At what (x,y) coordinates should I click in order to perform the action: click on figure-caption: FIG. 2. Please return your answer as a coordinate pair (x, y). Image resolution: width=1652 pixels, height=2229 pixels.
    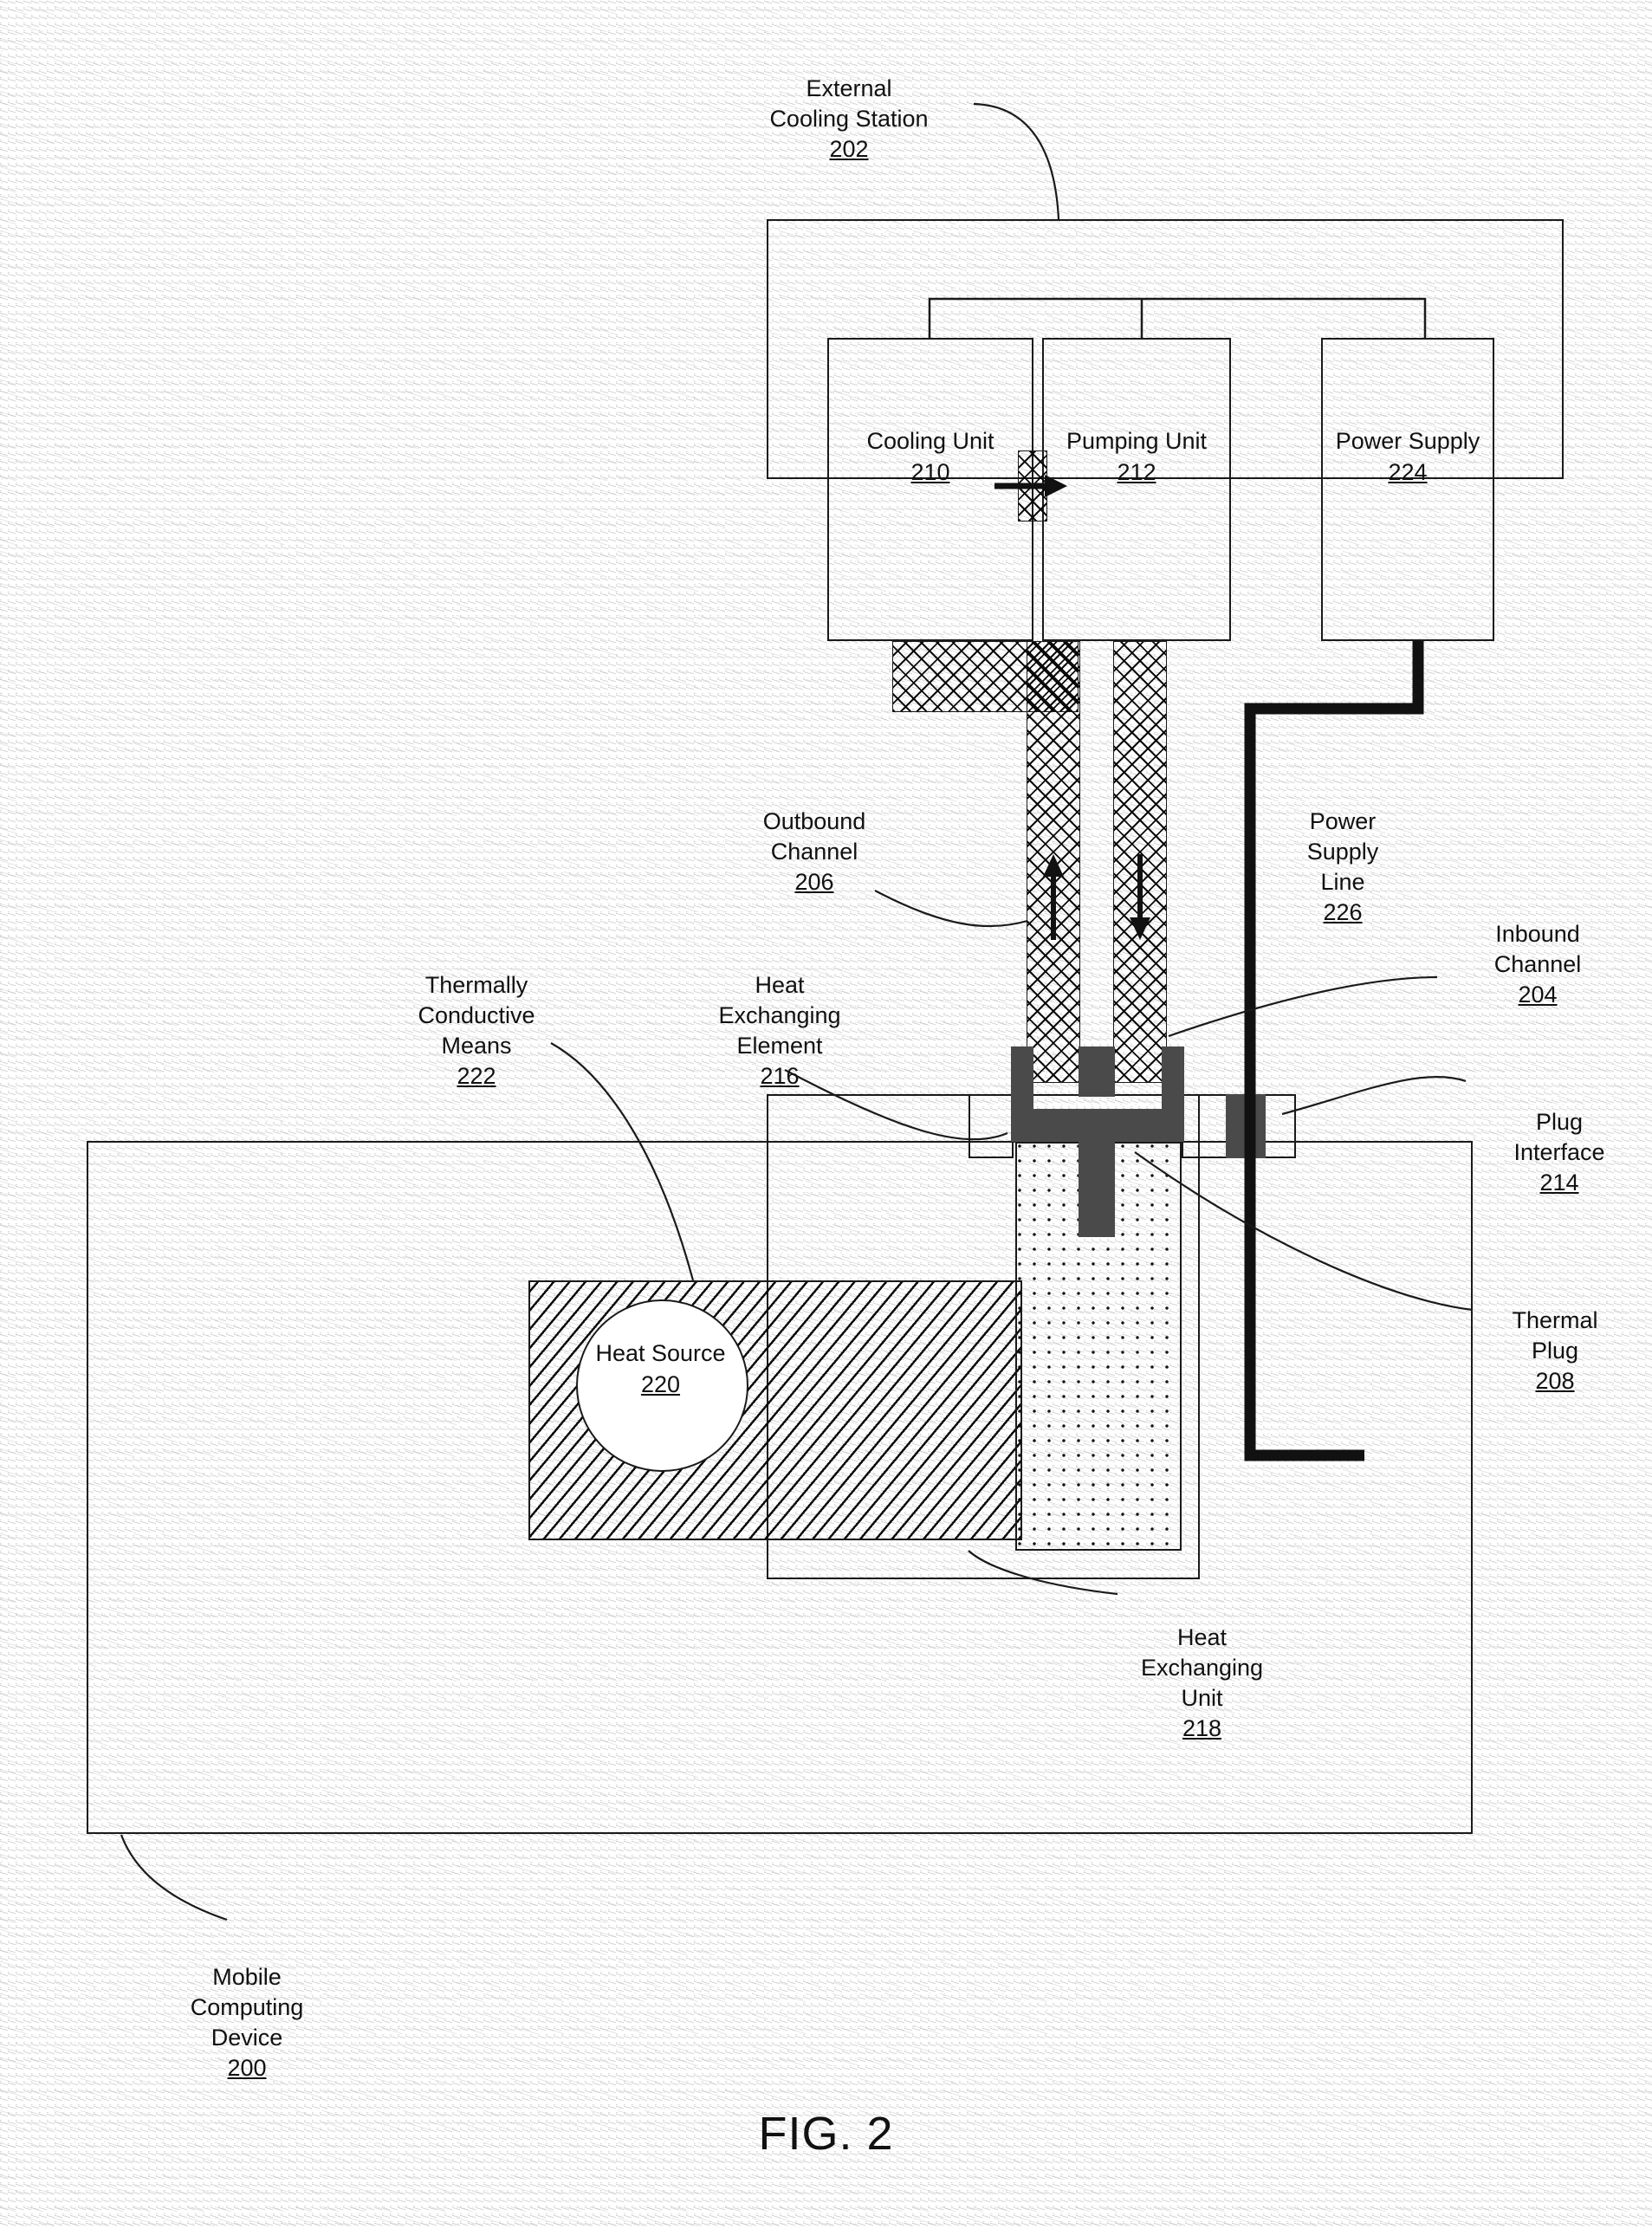
    Looking at the image, I should click on (826, 2134).